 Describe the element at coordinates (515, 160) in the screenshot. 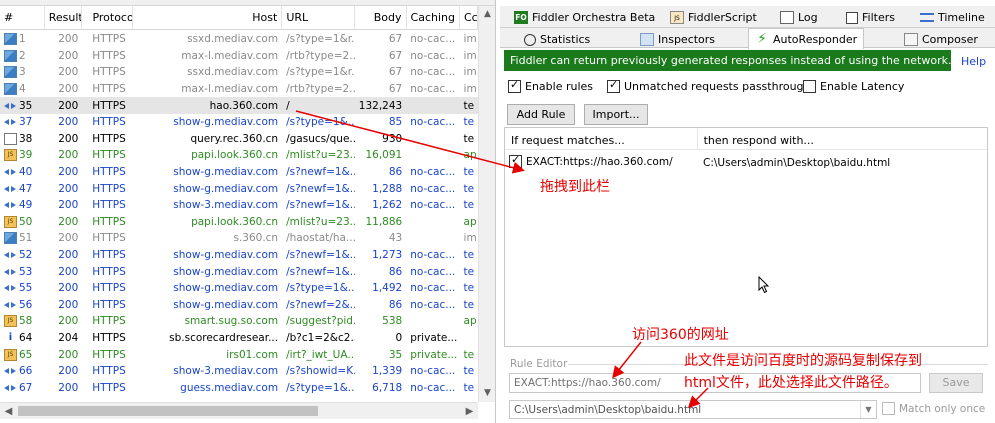

I see `rule-checkbox-icon` at that location.